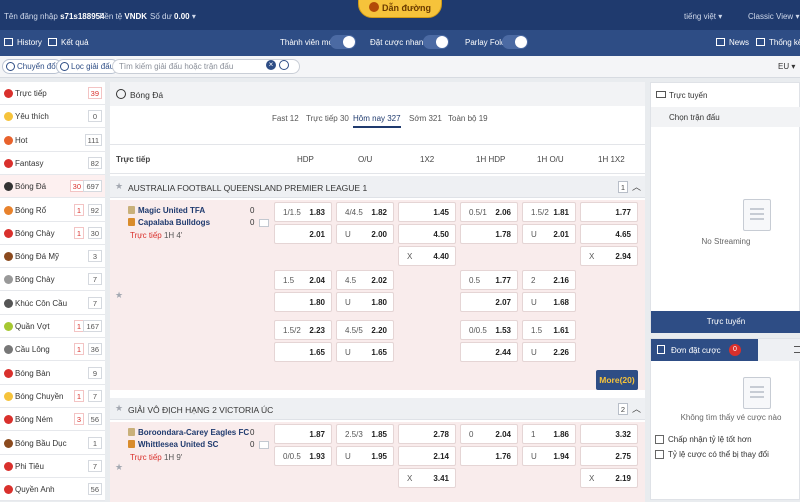 This screenshot has width=800, height=502. Describe the element at coordinates (365, 280) in the screenshot. I see `odds-cell: 4.5 2.02` at that location.